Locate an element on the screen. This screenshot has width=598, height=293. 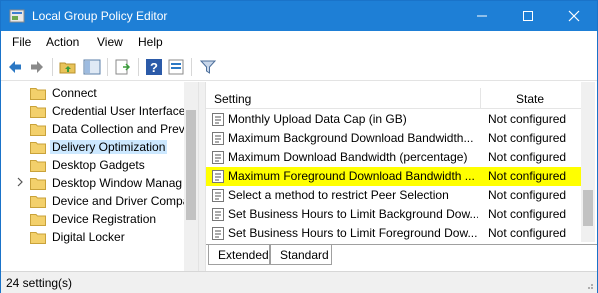
tree-scrollbar is located at coordinates (191, 176).